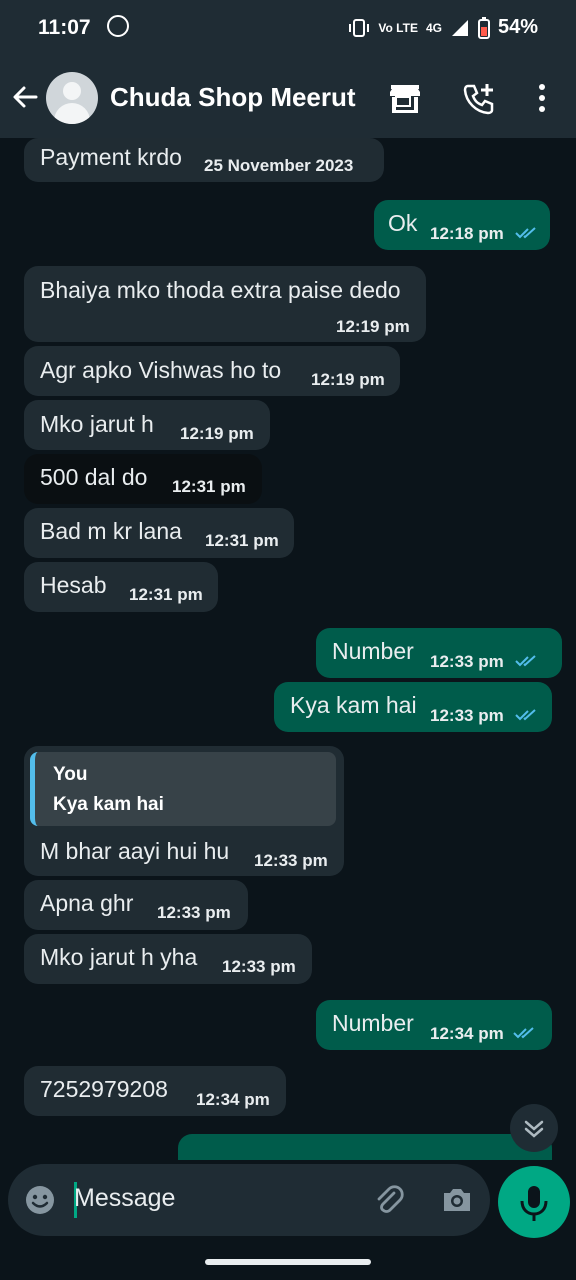 This screenshot has height=1280, width=576. What do you see at coordinates (183, 789) in the screenshot?
I see `quoted-message: You Kya kam hai` at bounding box center [183, 789].